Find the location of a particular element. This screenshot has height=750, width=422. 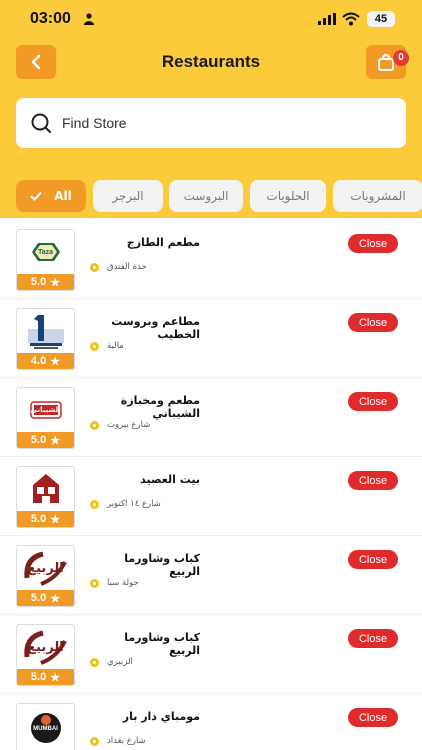

filter-chip-label: البروست is located at coordinates (206, 196).